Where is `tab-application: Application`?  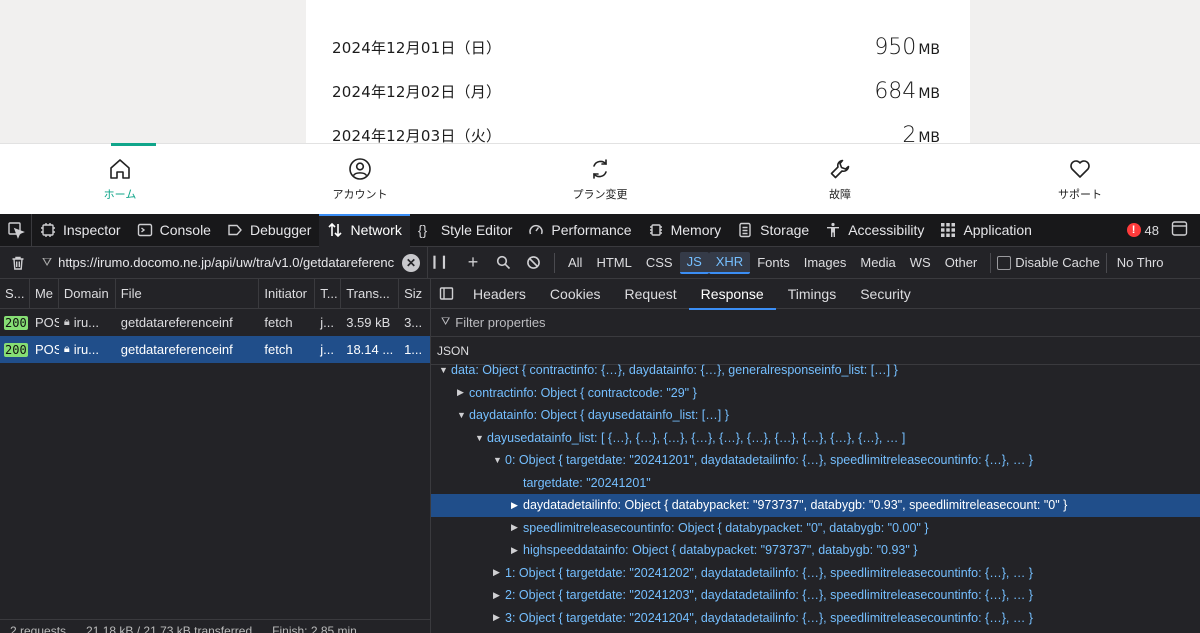 tab-application: Application is located at coordinates (986, 230).